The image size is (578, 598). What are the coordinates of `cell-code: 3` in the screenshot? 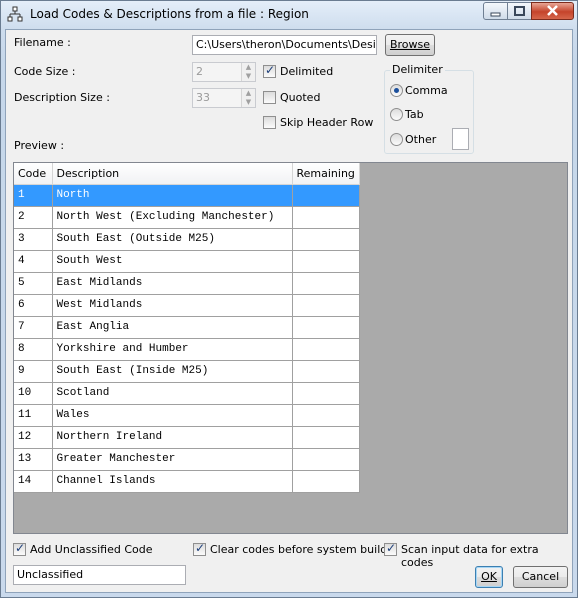 It's located at (33, 239).